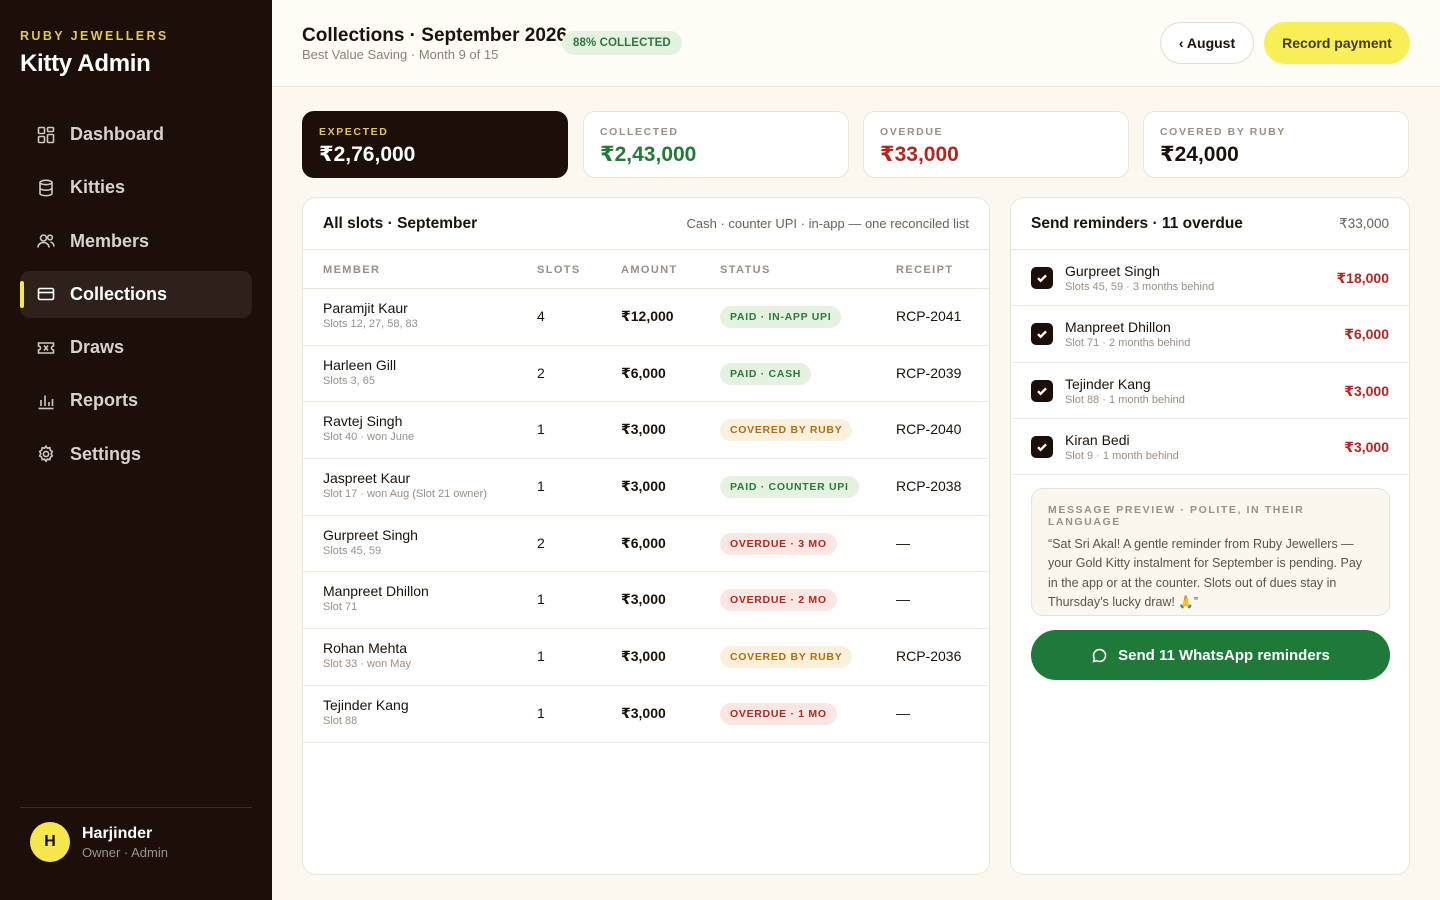  What do you see at coordinates (366, 704) in the screenshot?
I see `member-name: Tejinder Kang` at bounding box center [366, 704].